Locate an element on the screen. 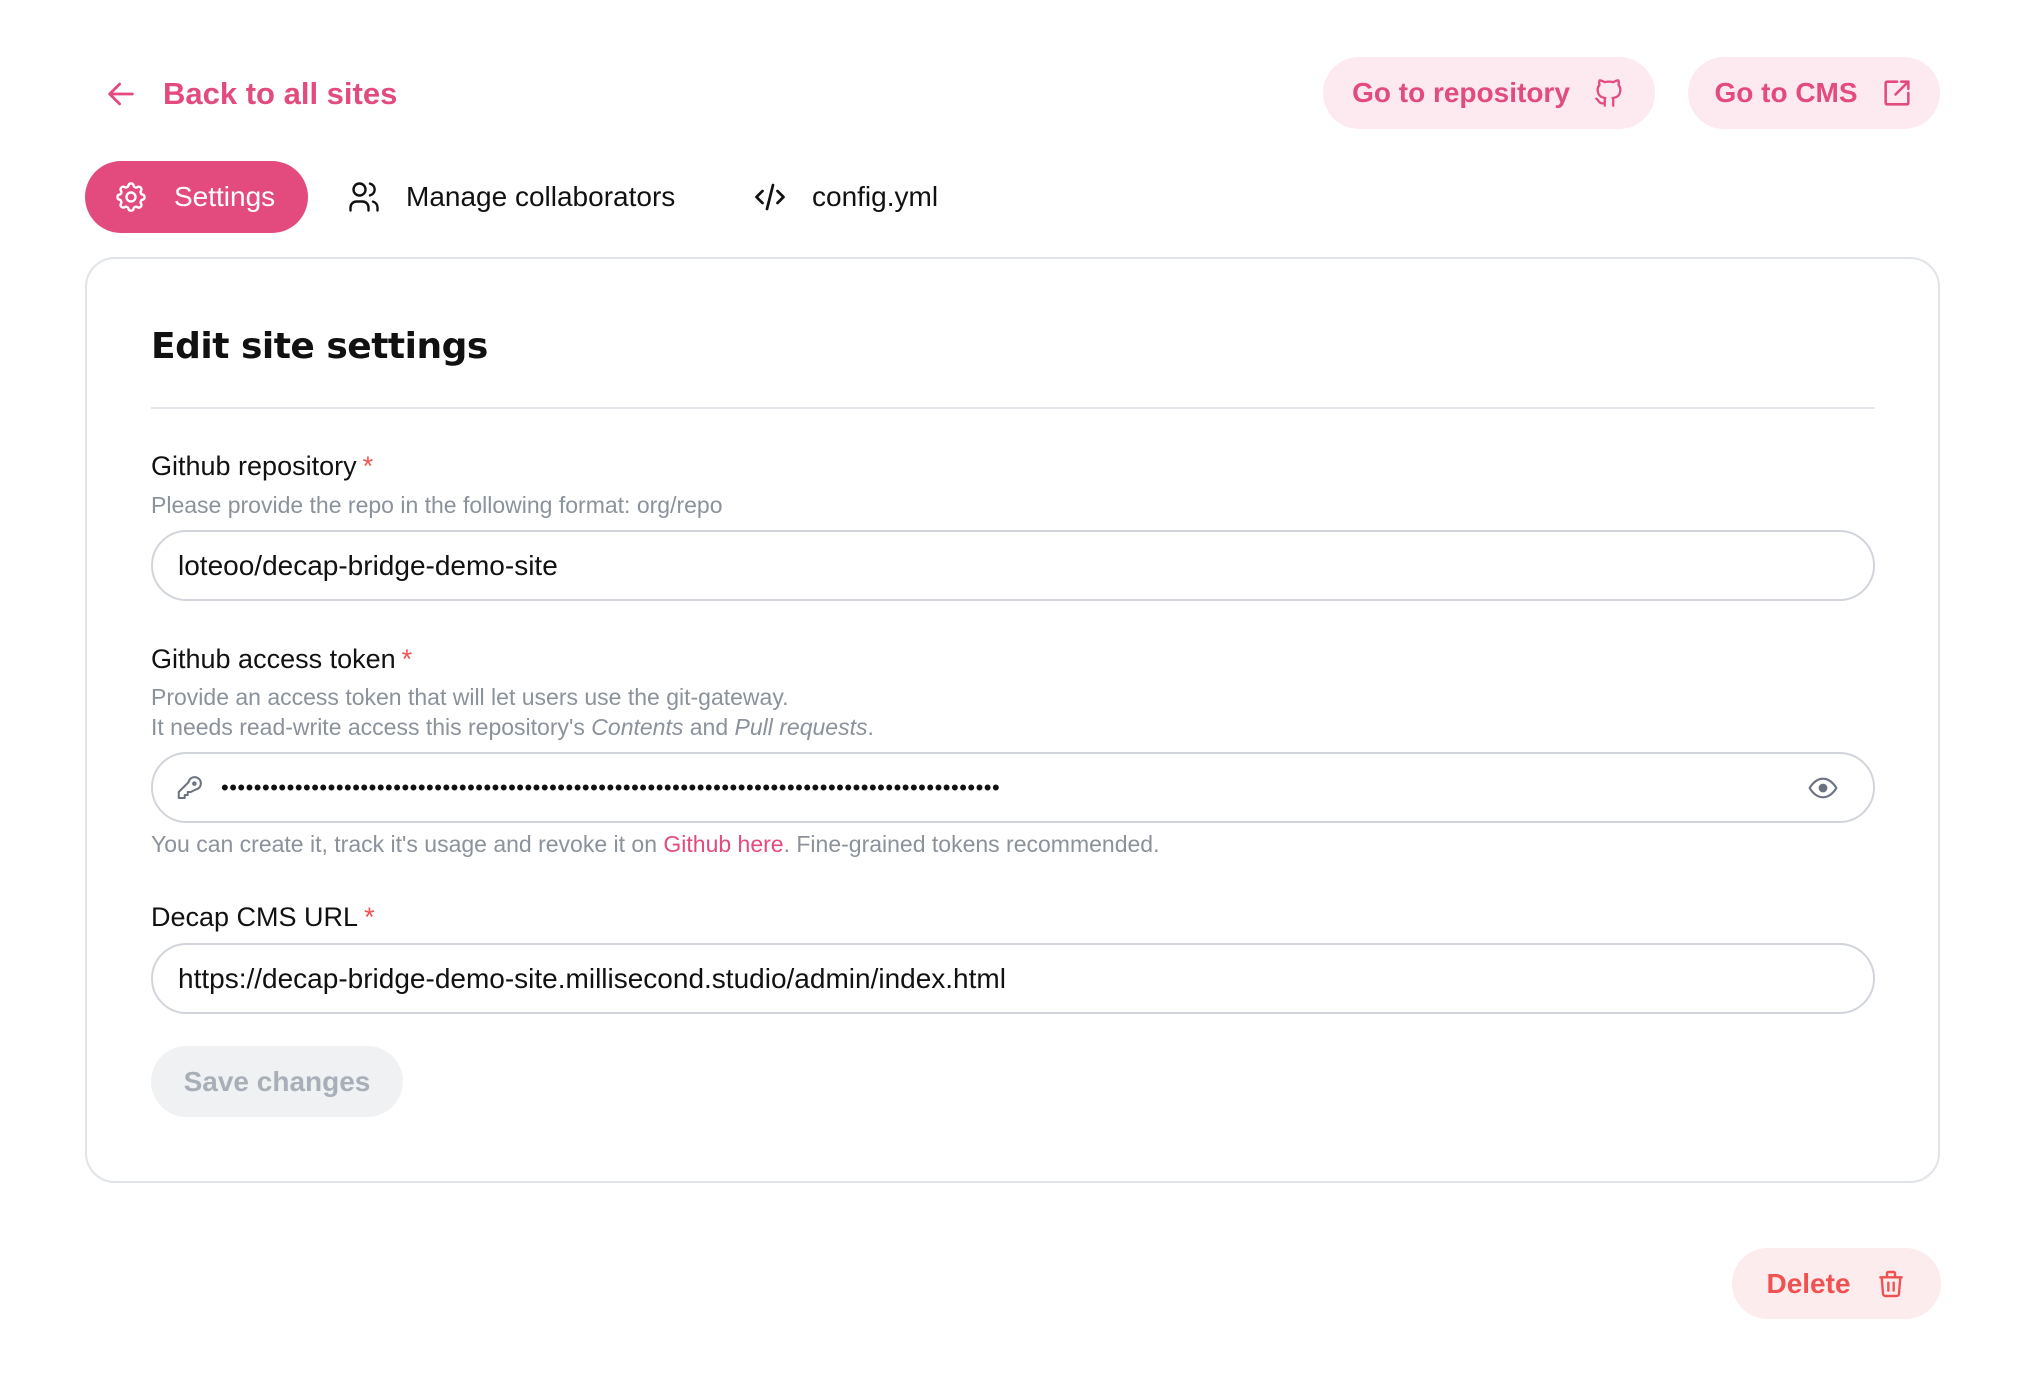 The height and width of the screenshot is (1378, 2022). external-link-icon is located at coordinates (1896, 93).